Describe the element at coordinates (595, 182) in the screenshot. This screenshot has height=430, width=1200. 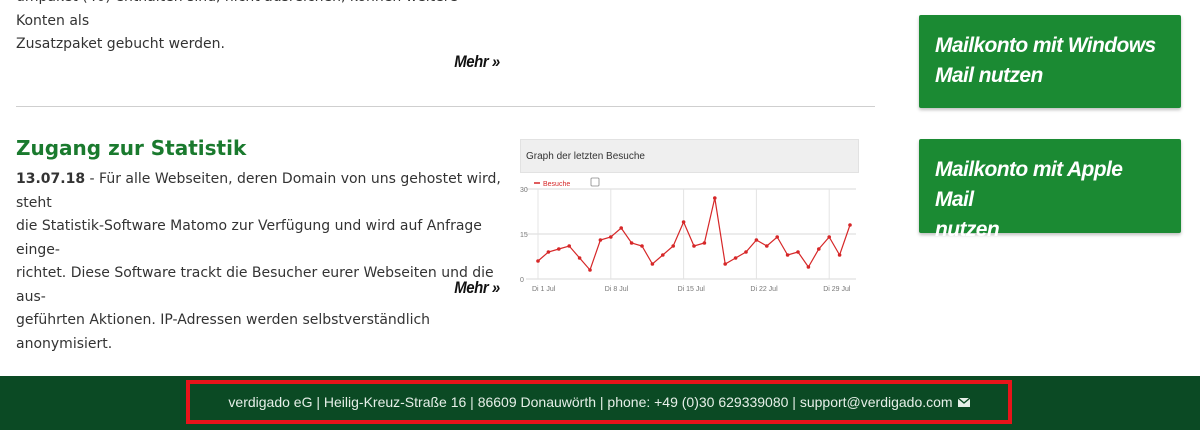
I see `chart-export-icon` at that location.